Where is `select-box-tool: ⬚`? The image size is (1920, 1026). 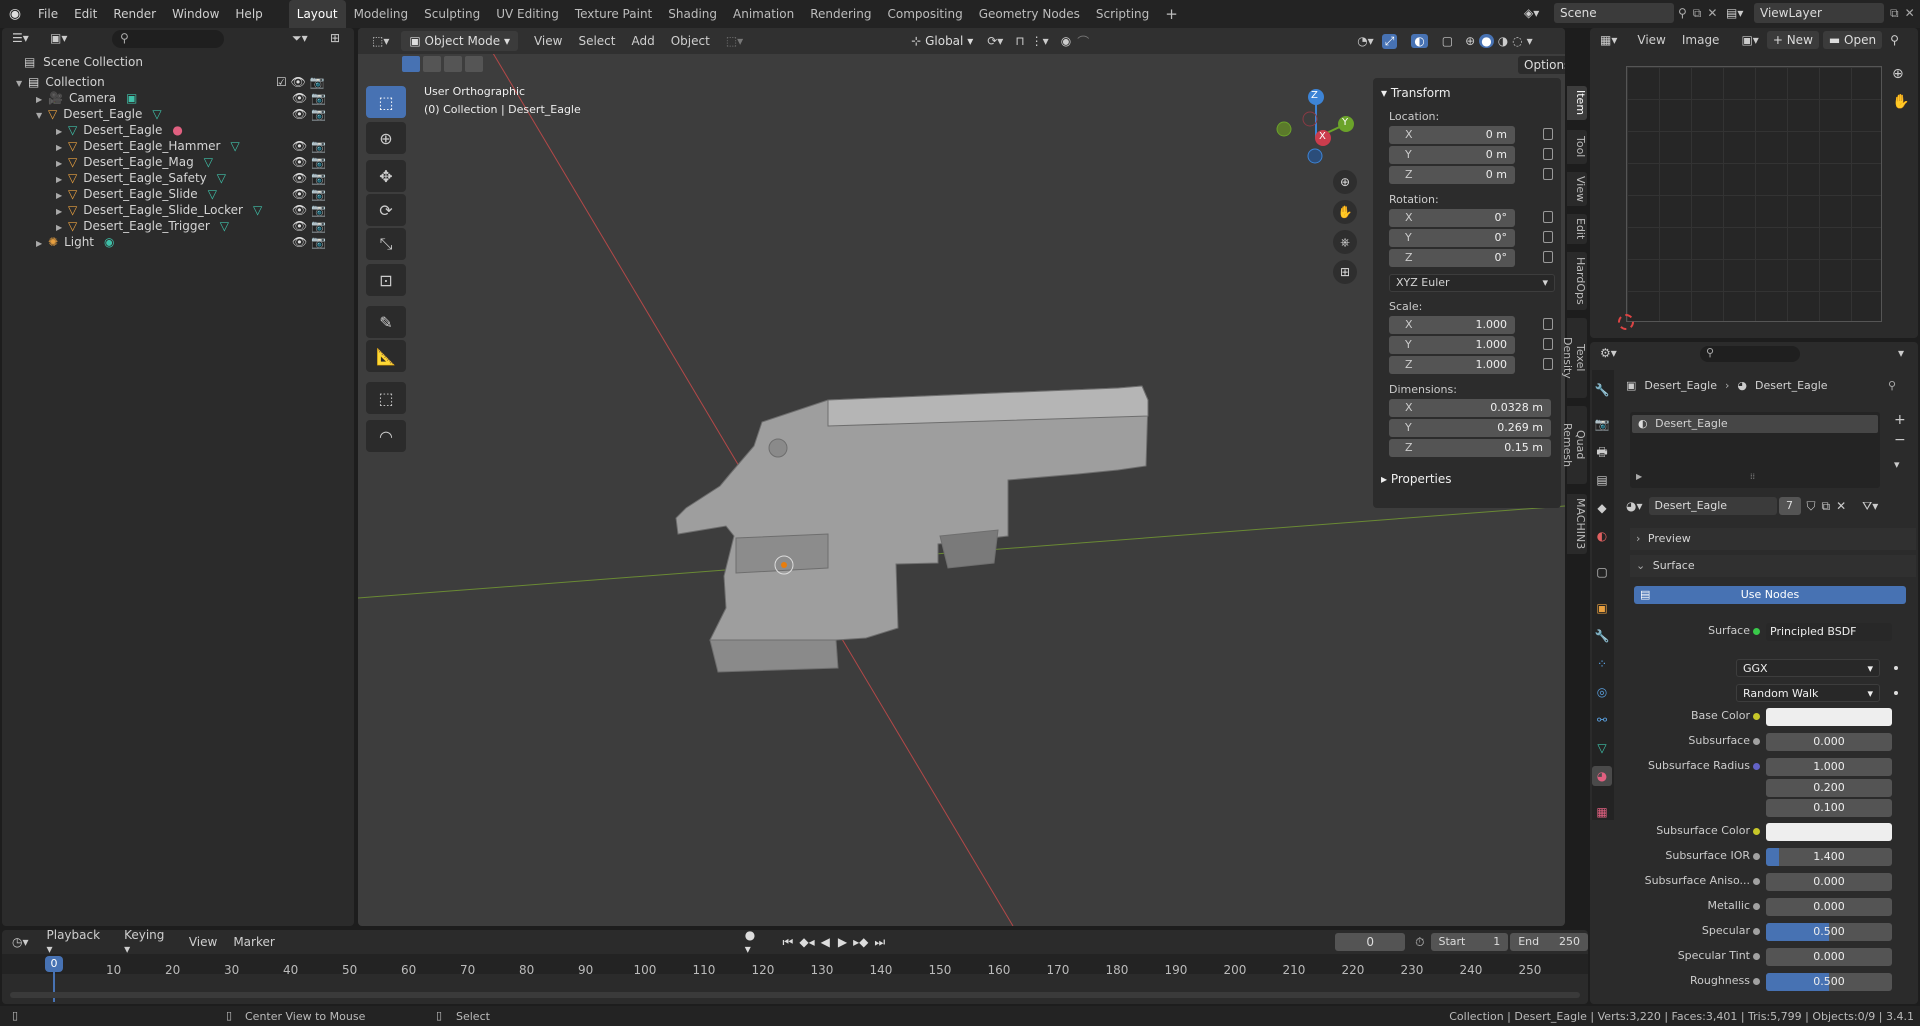
select-box-tool: ⬚ is located at coordinates (386, 102).